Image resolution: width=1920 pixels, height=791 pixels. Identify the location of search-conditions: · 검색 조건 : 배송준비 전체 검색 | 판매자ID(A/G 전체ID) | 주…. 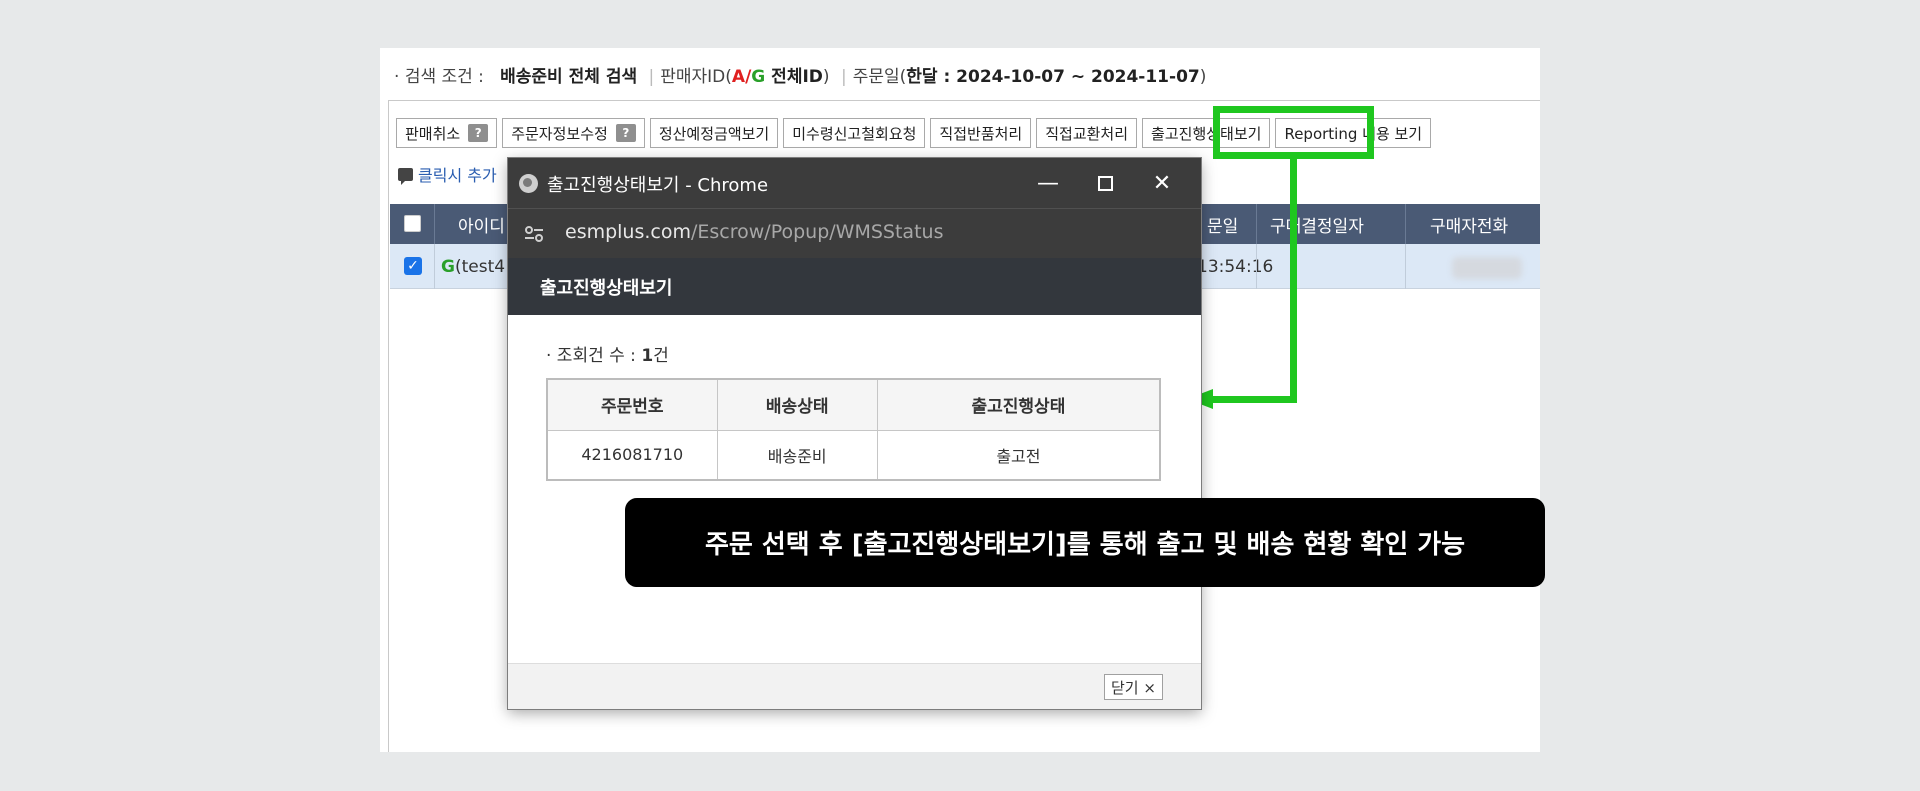
(800, 74).